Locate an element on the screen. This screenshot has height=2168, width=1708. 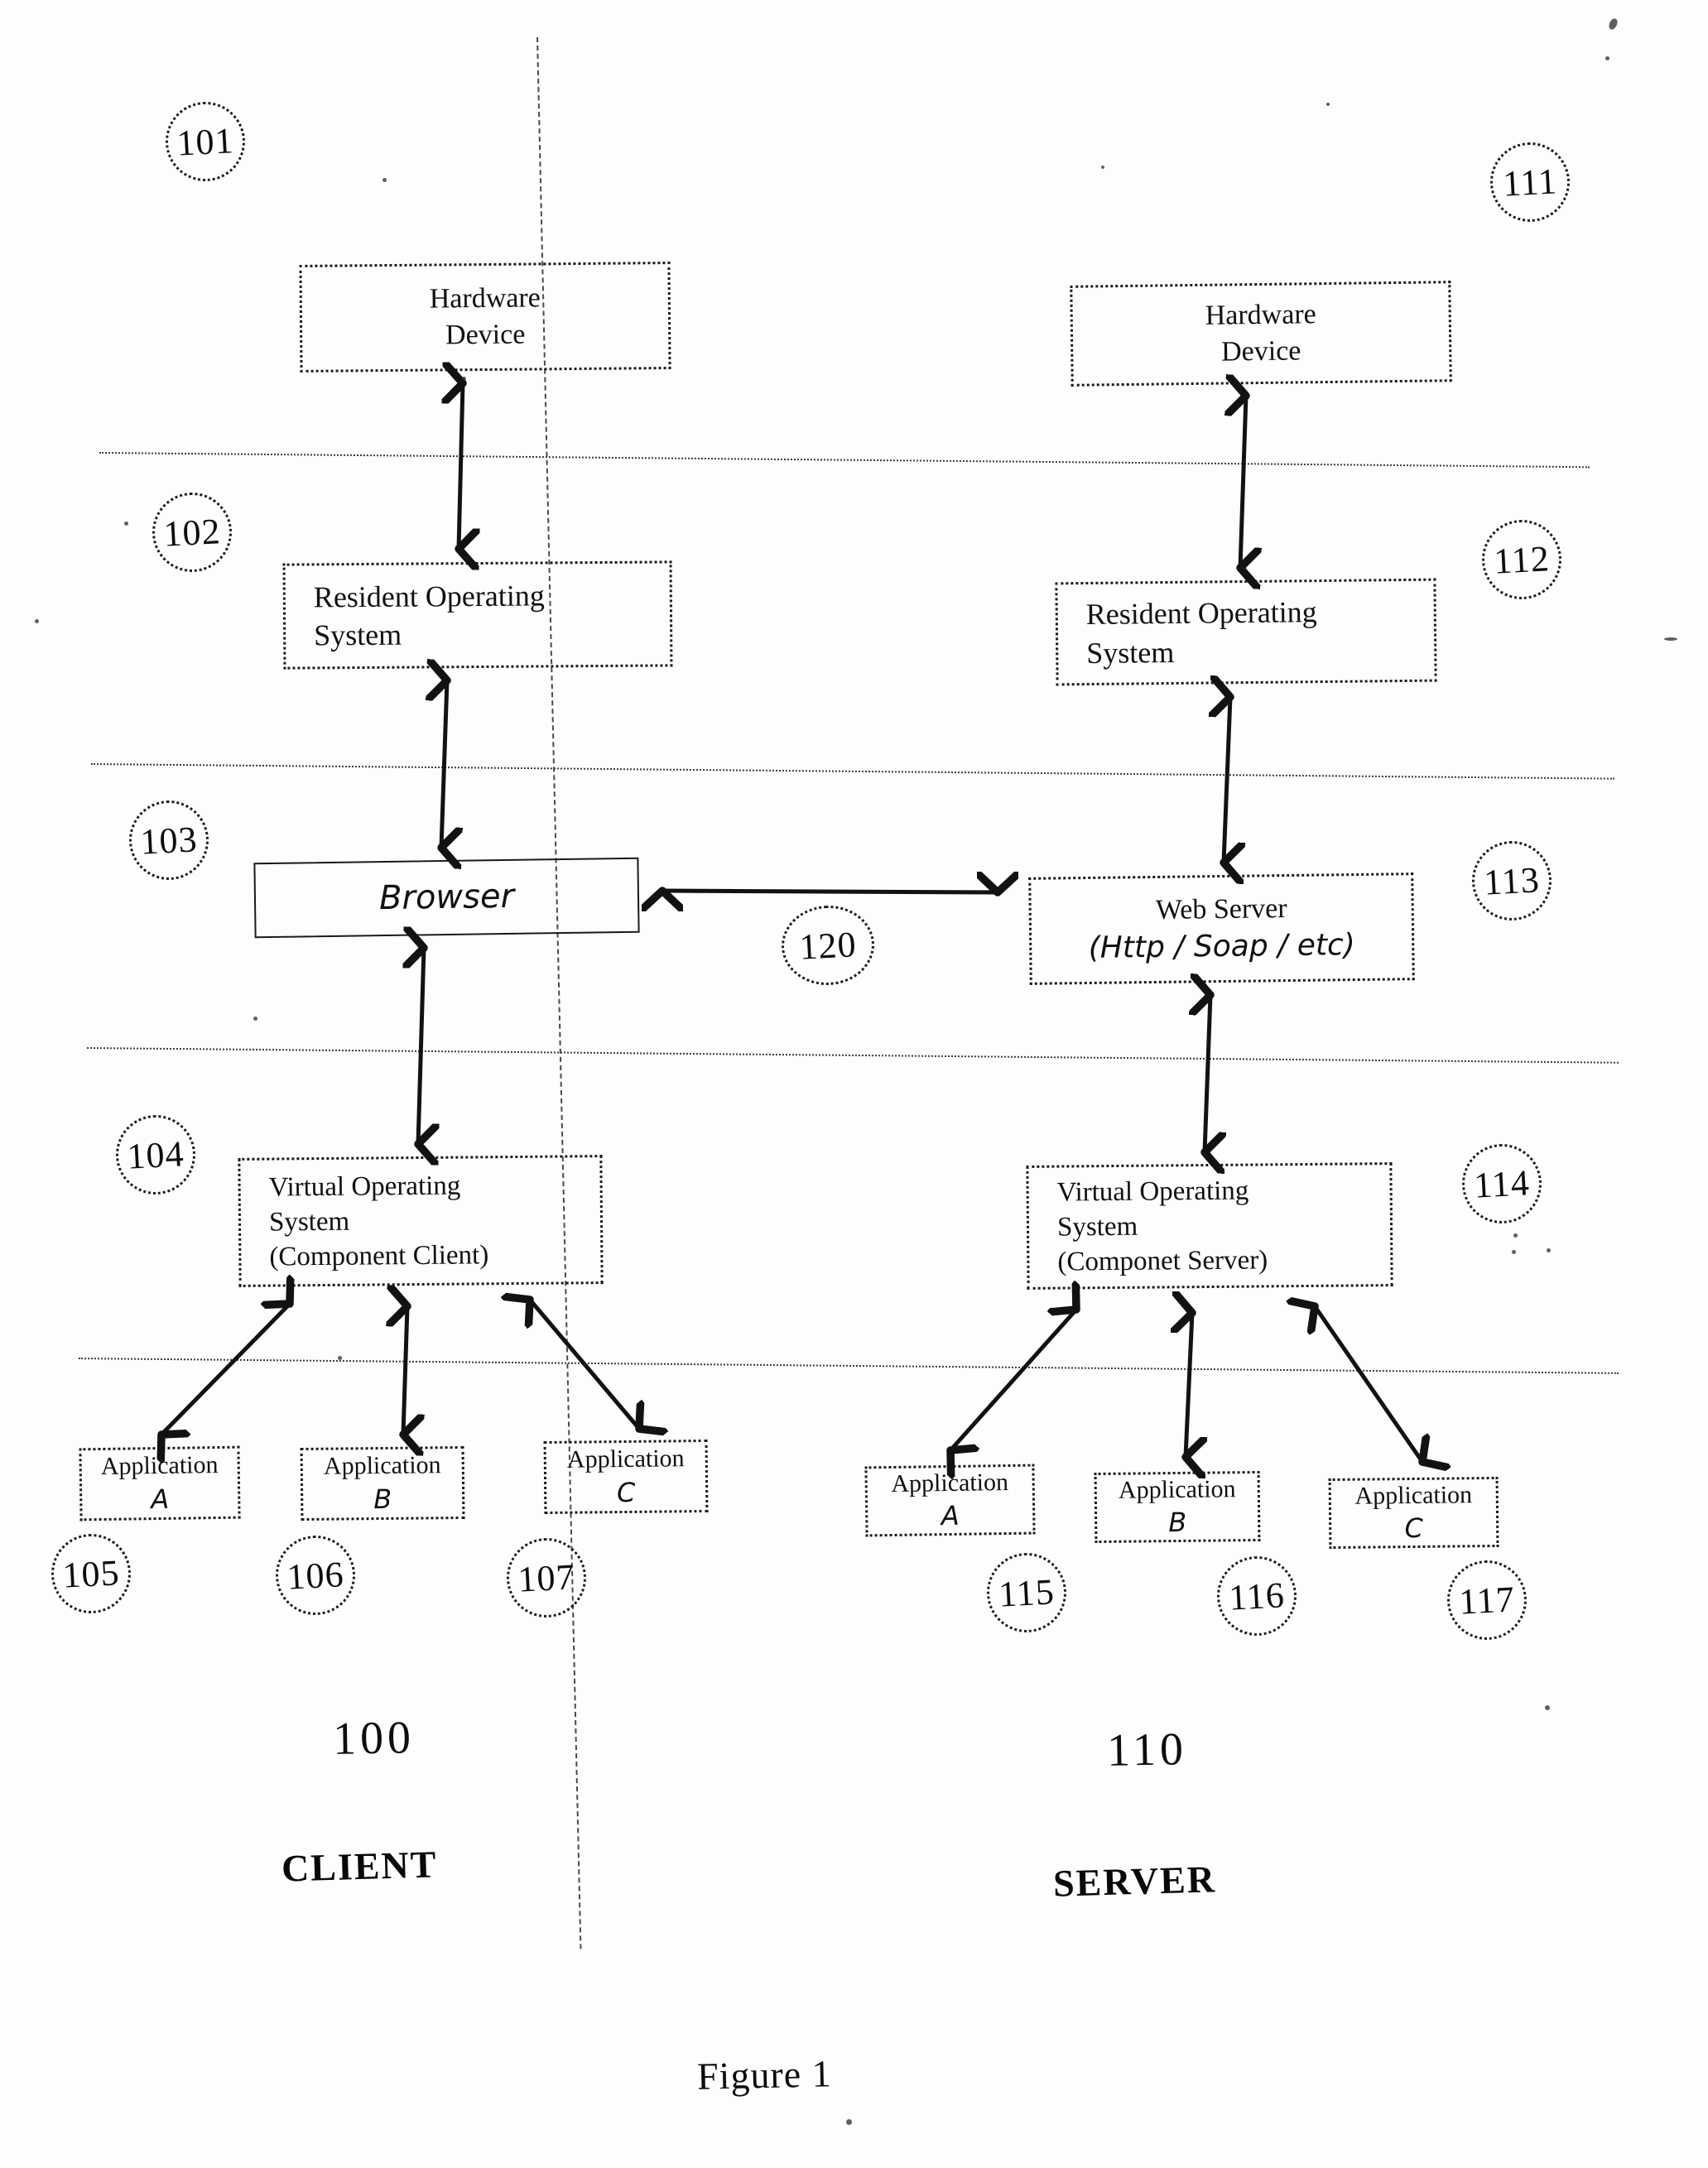
server-application-c-letter: C is located at coordinates (1414, 1528).